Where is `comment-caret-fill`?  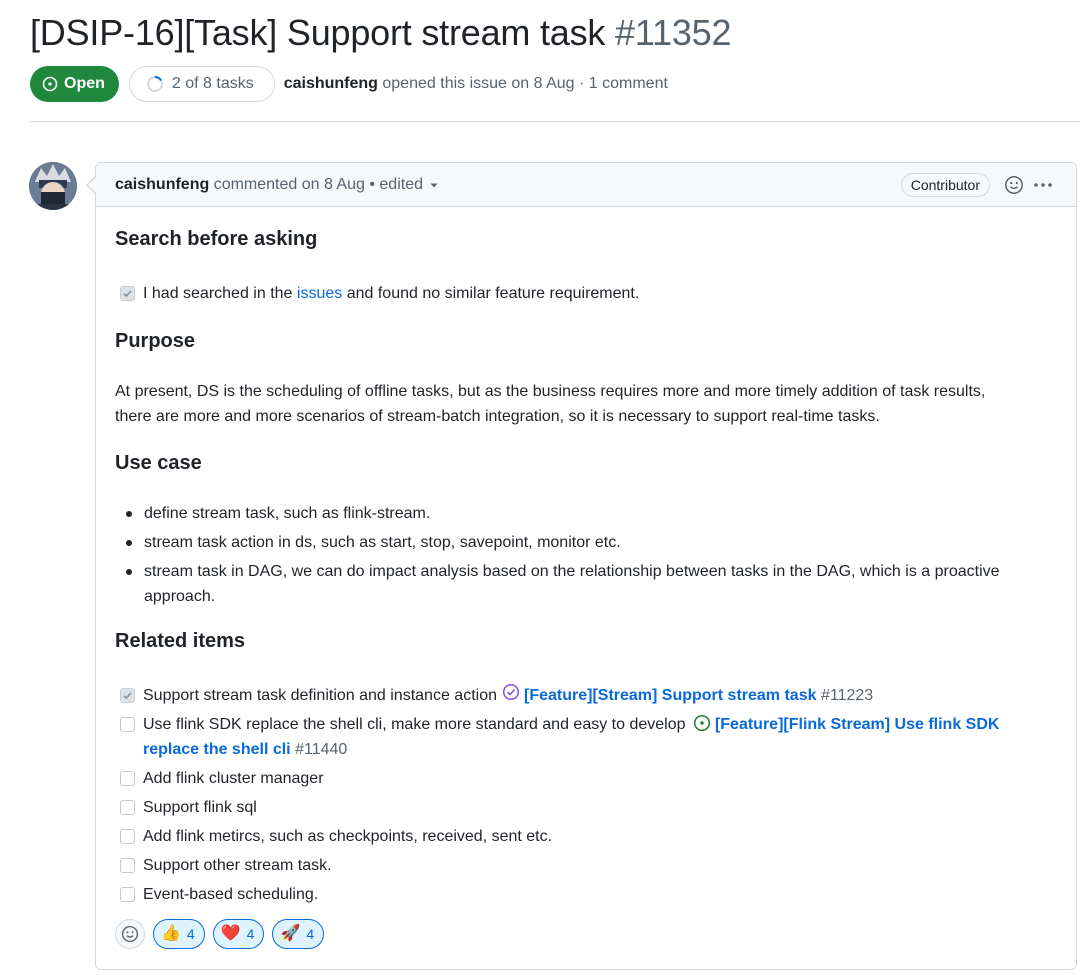
comment-caret-fill is located at coordinates (92, 185).